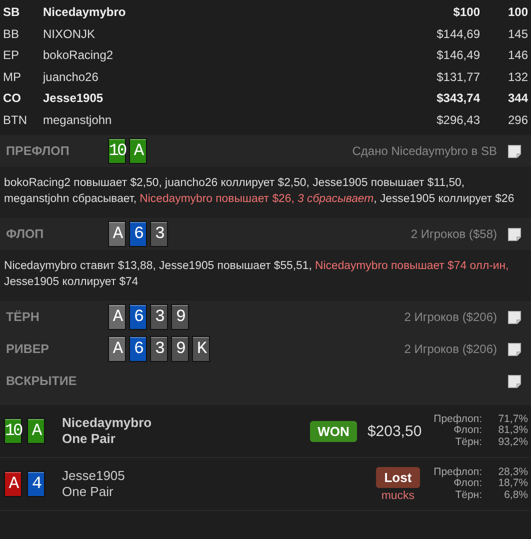 Image resolution: width=531 pixels, height=539 pixels. What do you see at coordinates (78, 55) in the screenshot?
I see `player-name: bokoRacing2` at bounding box center [78, 55].